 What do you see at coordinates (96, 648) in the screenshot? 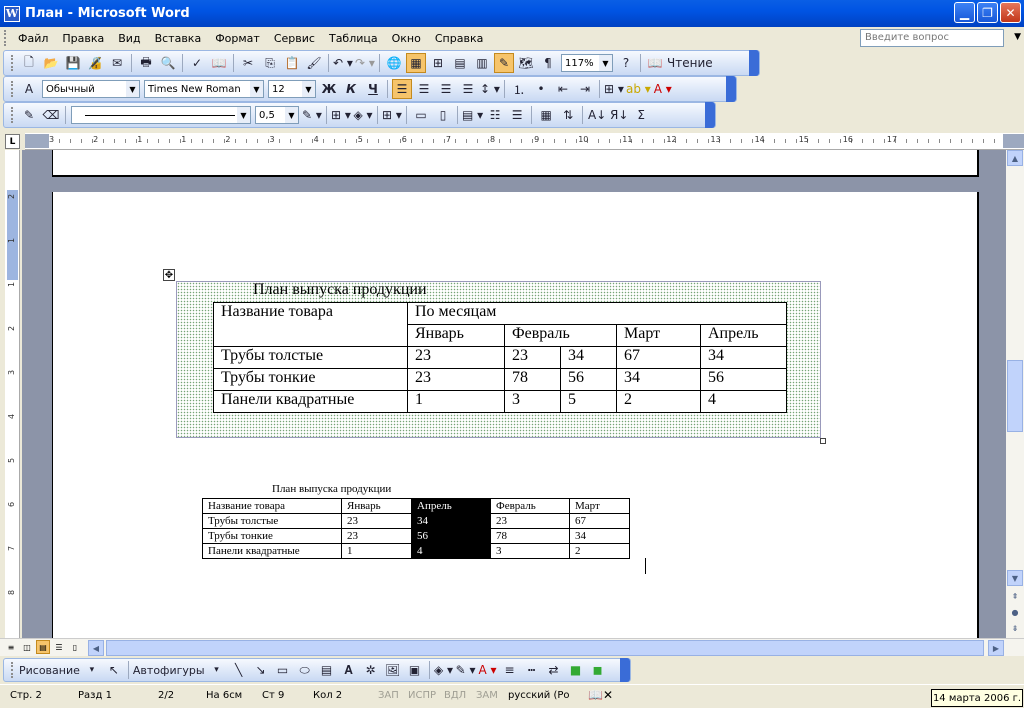
I see `scroll-left-icon: ◀` at bounding box center [96, 648].